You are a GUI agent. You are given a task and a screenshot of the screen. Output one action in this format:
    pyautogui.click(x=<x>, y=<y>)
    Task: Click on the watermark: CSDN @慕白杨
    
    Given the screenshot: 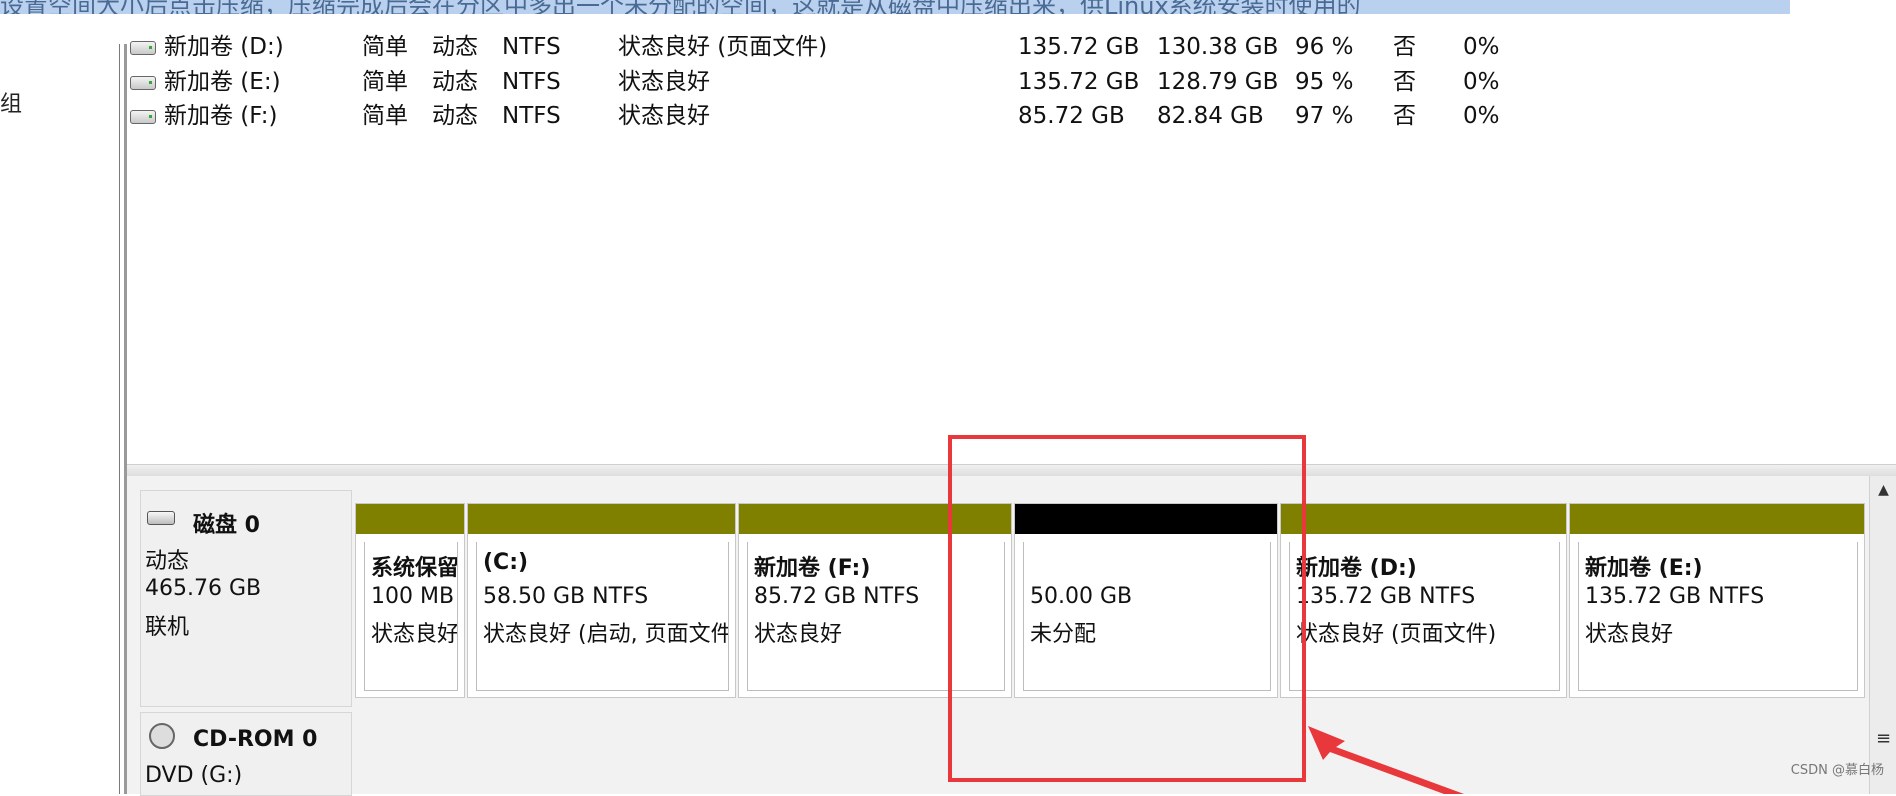 What is the action you would take?
    pyautogui.click(x=1837, y=770)
    